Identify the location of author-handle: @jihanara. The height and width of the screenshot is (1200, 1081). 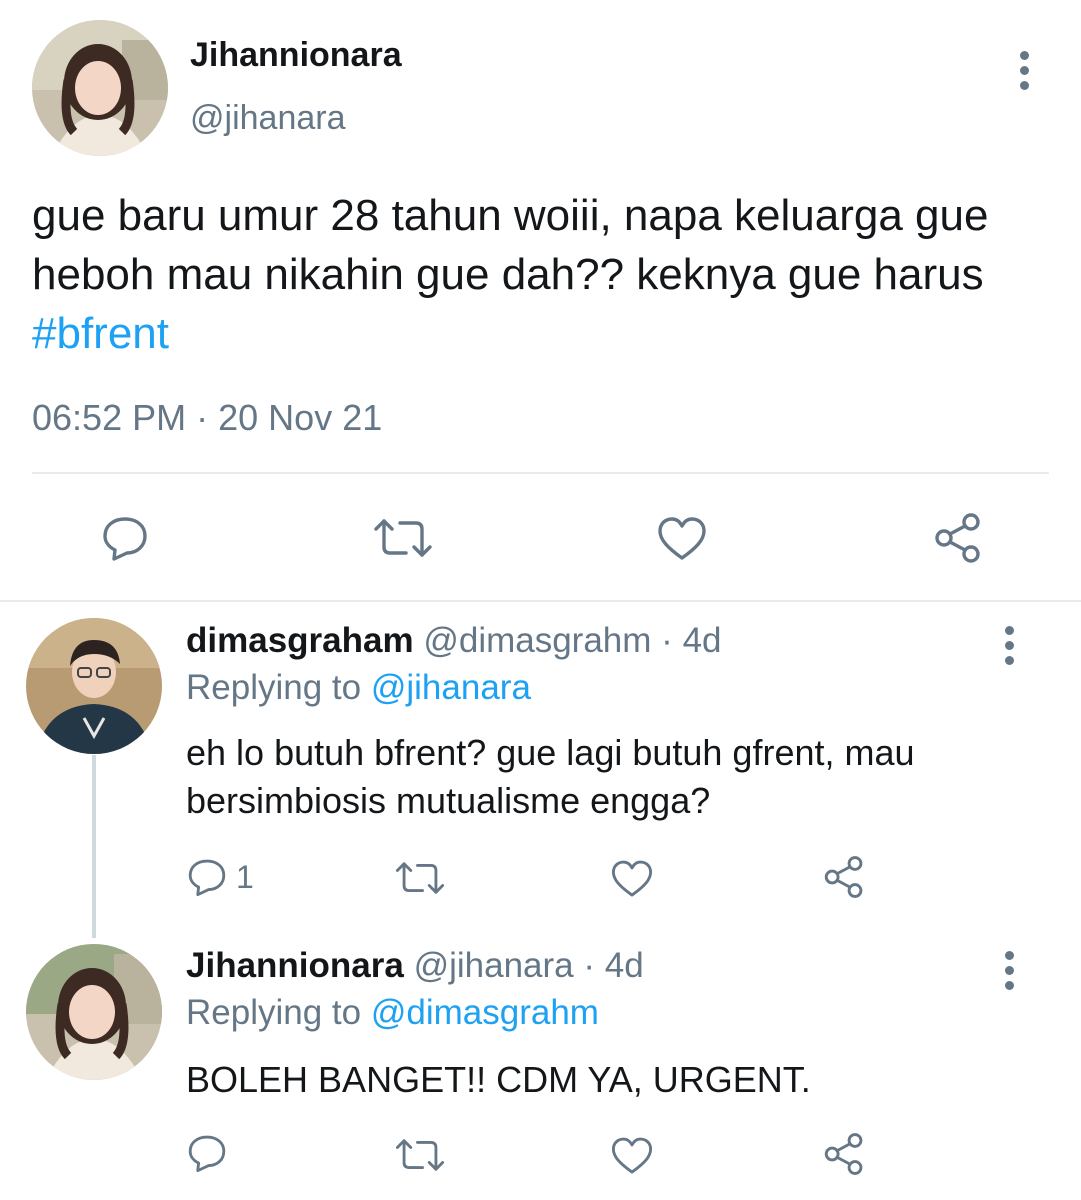
(268, 118).